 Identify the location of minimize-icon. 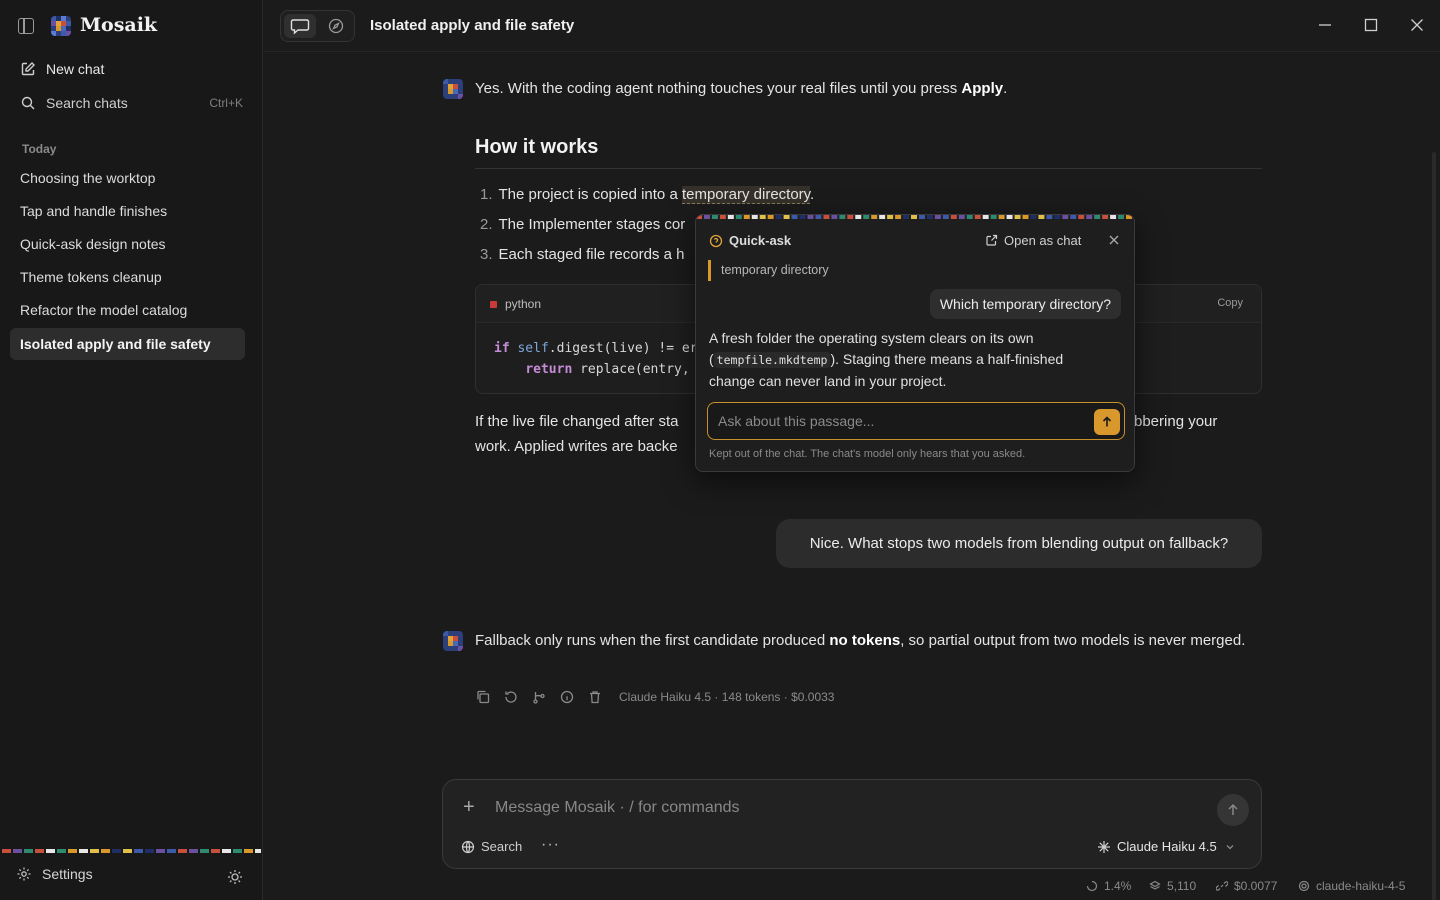
(1325, 25).